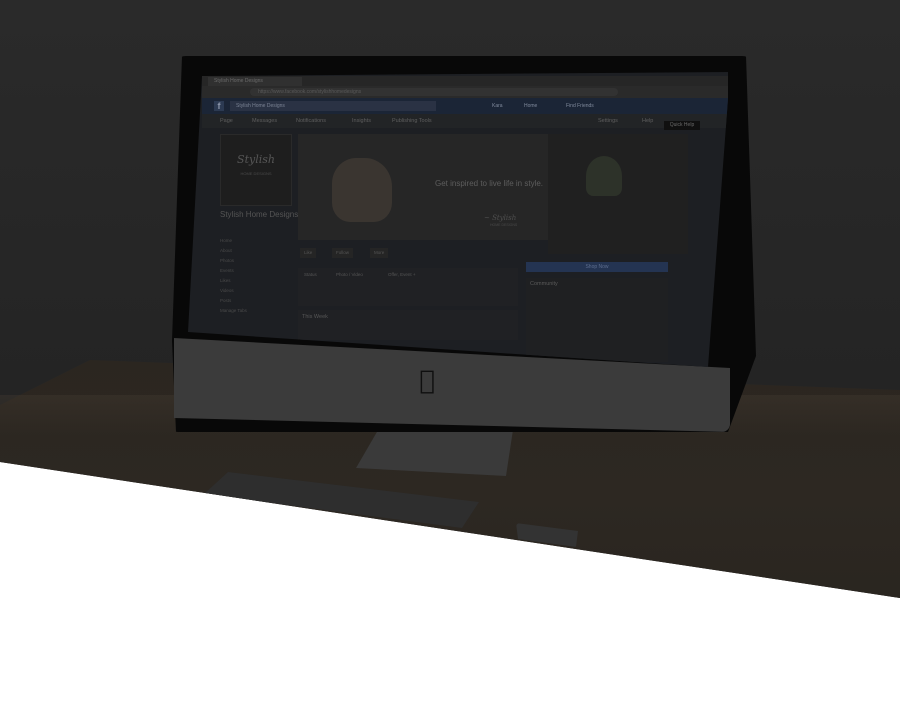 The width and height of the screenshot is (900, 720). What do you see at coordinates (225, 280) in the screenshot?
I see `sidebar-item-likes: Likes` at bounding box center [225, 280].